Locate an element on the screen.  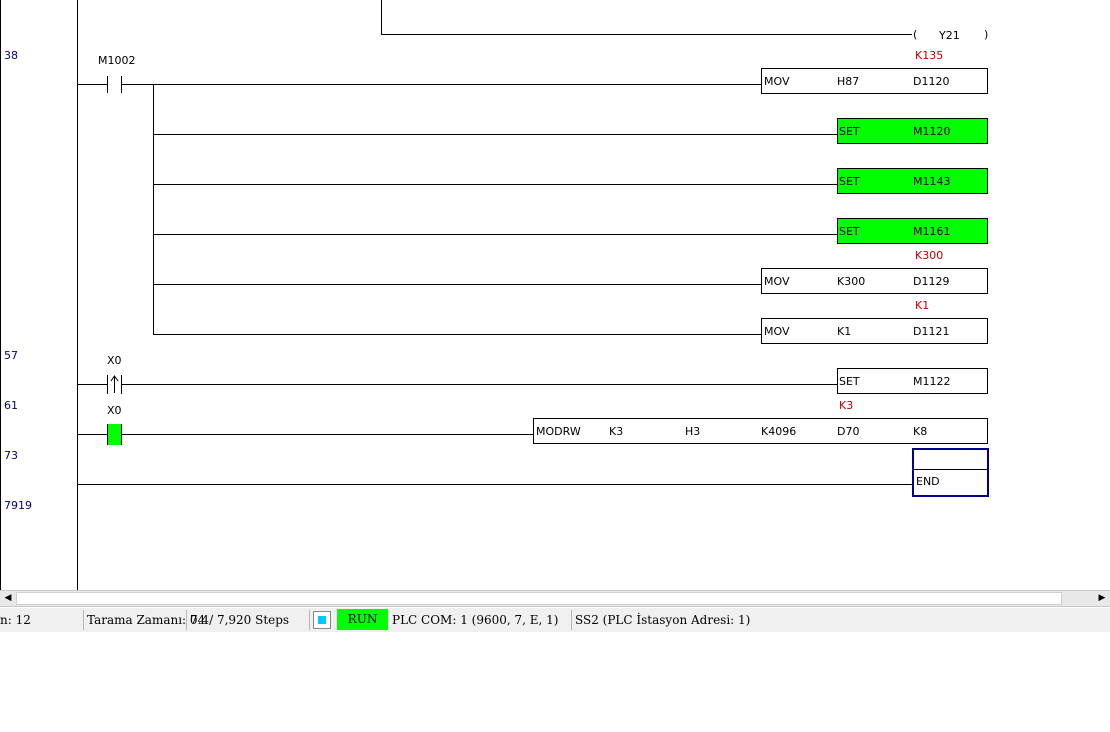
step-number: 73 is located at coordinates (11, 455).